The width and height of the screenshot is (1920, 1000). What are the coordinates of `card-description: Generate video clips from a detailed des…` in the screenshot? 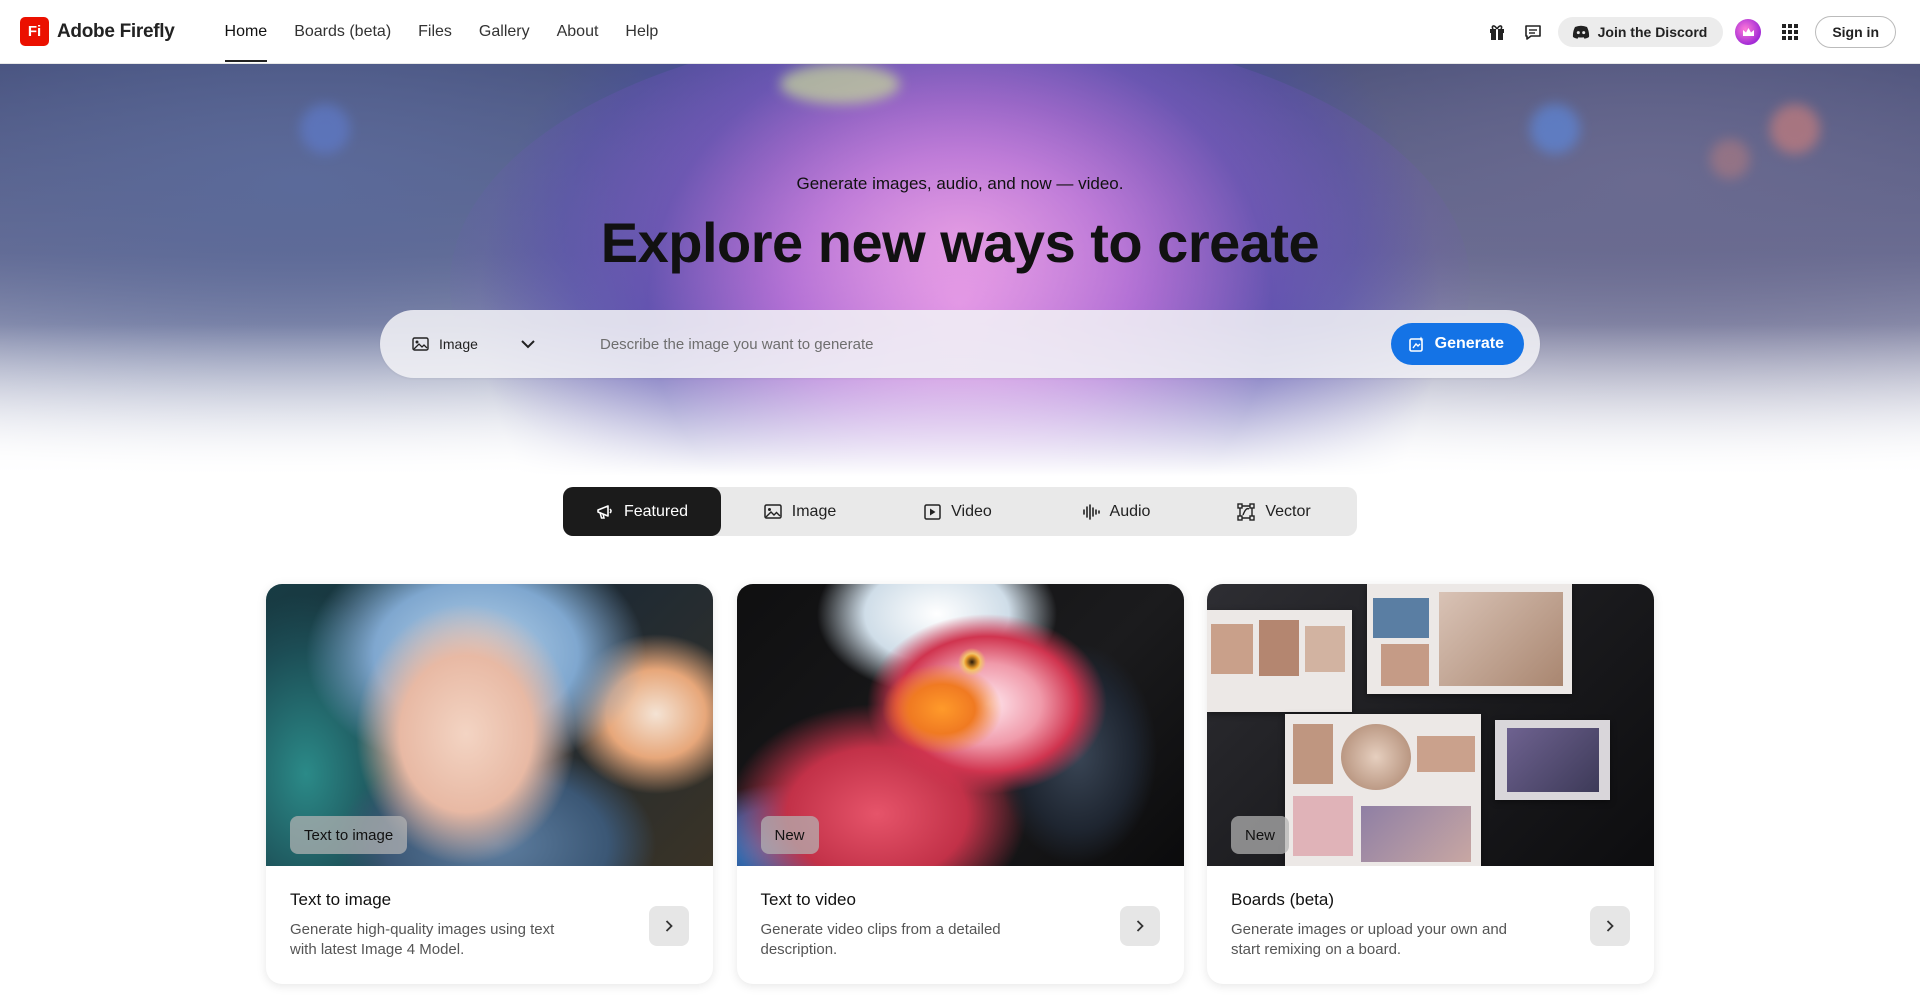 It's located at (880, 939).